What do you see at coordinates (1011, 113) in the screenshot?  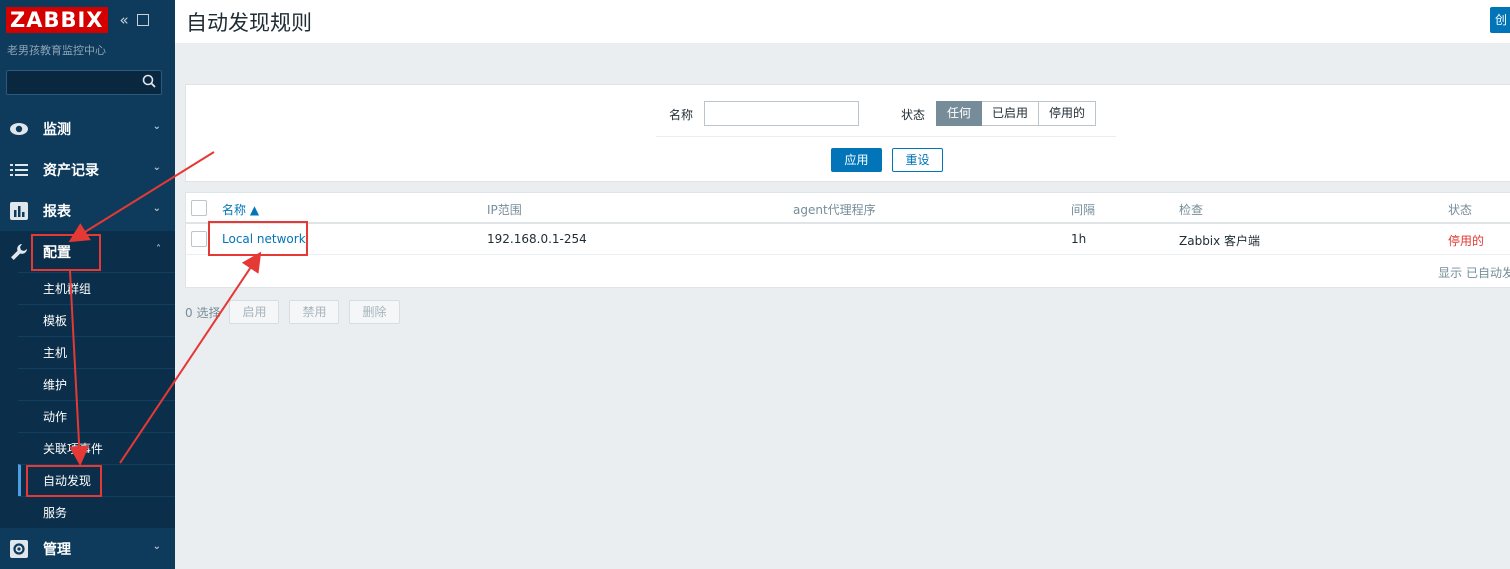 I see `status-option-enabled: 已启用` at bounding box center [1011, 113].